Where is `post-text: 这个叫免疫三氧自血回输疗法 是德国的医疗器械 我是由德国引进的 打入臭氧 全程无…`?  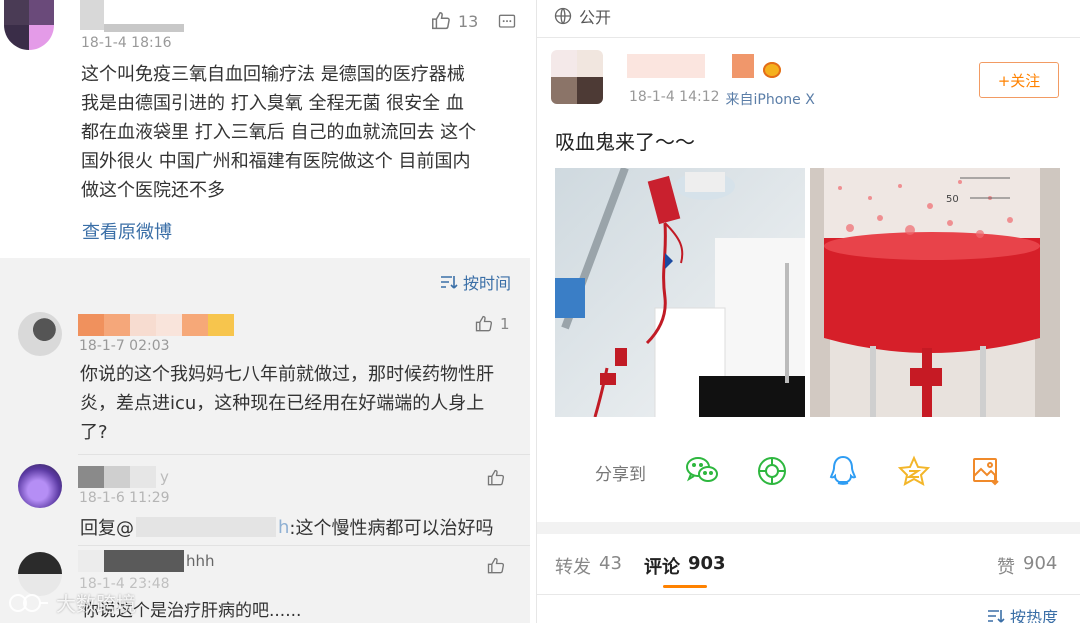
post-text: 这个叫免疫三氧自血回输疗法 是德国的医疗器械 我是由德国引进的 打入臭氧 全程无… is located at coordinates (278, 132).